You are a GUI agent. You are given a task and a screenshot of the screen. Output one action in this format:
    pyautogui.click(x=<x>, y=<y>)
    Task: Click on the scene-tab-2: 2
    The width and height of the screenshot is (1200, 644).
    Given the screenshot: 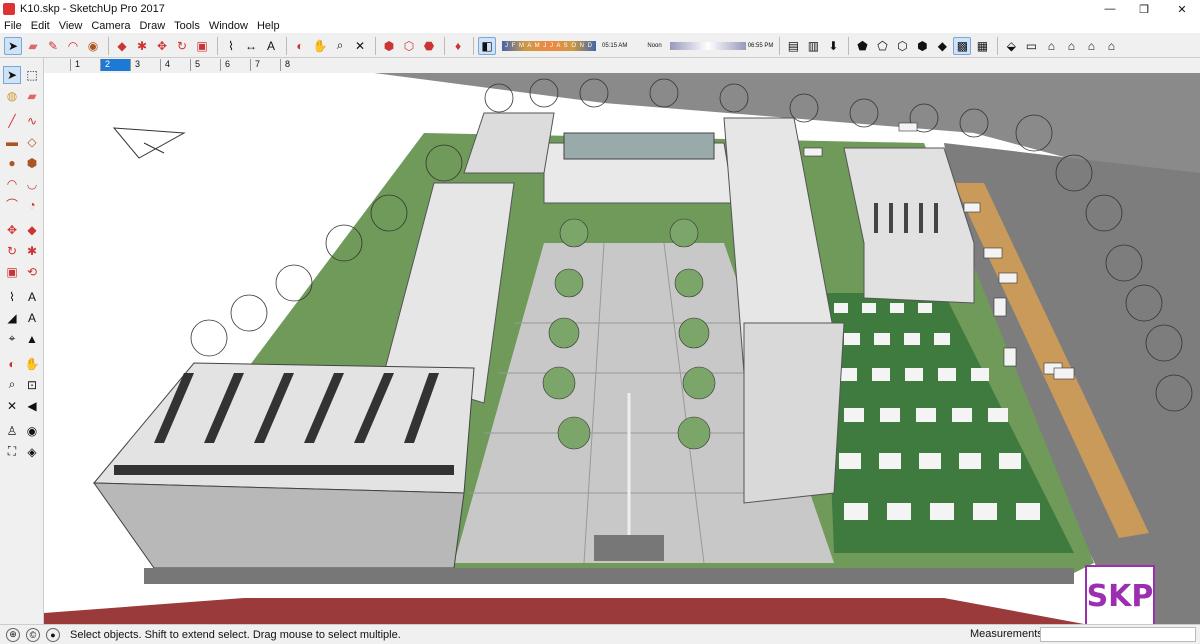 What is the action you would take?
    pyautogui.click(x=115, y=65)
    